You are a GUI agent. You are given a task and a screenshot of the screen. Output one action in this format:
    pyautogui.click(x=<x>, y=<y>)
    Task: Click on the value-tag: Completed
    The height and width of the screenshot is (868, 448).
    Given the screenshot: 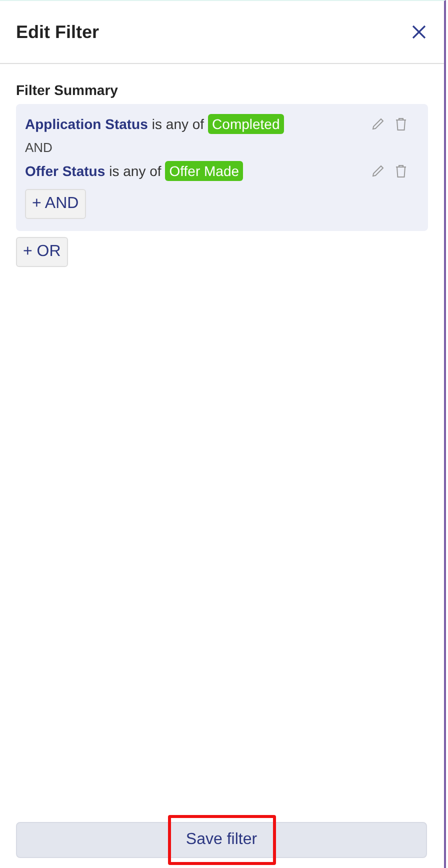 What is the action you would take?
    pyautogui.click(x=246, y=124)
    